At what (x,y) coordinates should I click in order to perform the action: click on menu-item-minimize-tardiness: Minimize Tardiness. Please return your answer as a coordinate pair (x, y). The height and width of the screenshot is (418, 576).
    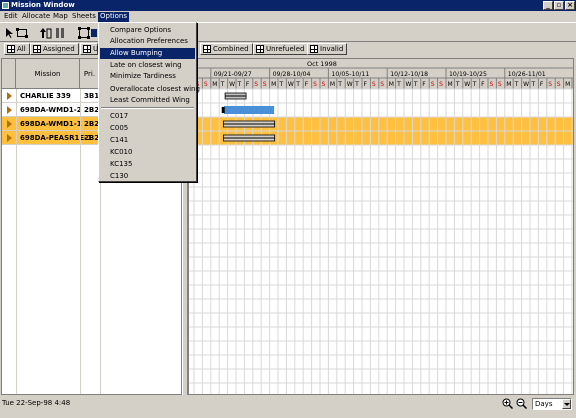
    Looking at the image, I should click on (147, 76).